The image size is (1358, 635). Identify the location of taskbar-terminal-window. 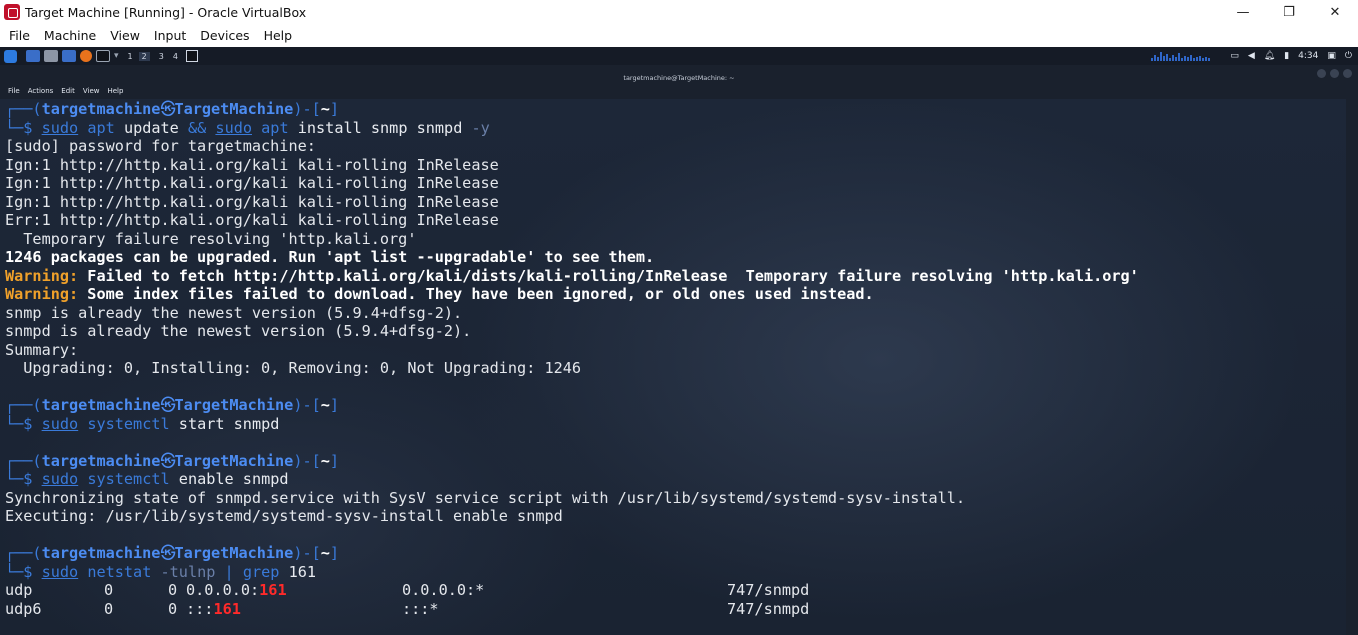
(191, 56).